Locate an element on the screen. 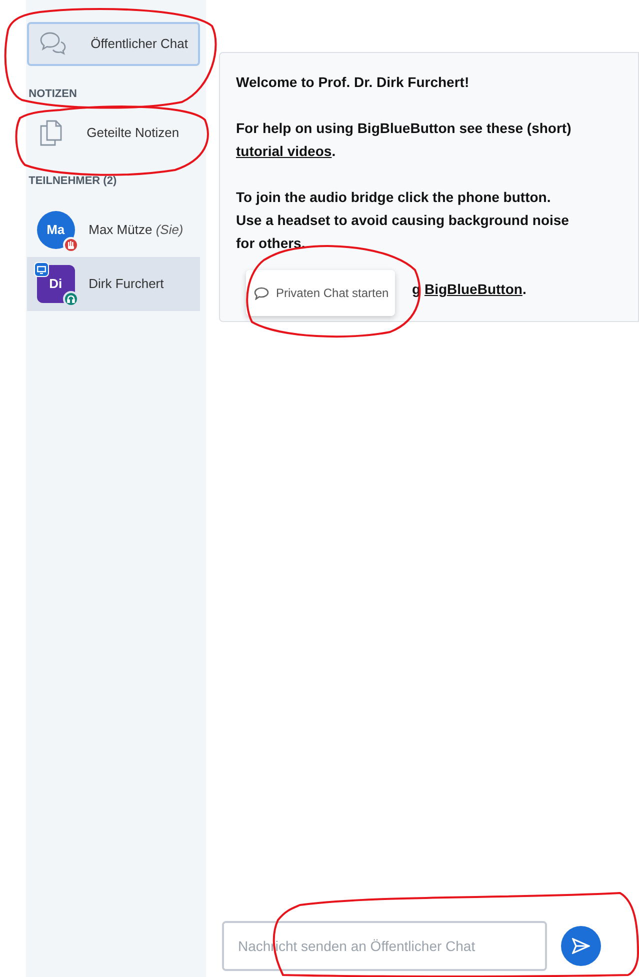 The width and height of the screenshot is (639, 977). participant-item: Ma Max Mütze (Sie) is located at coordinates (113, 230).